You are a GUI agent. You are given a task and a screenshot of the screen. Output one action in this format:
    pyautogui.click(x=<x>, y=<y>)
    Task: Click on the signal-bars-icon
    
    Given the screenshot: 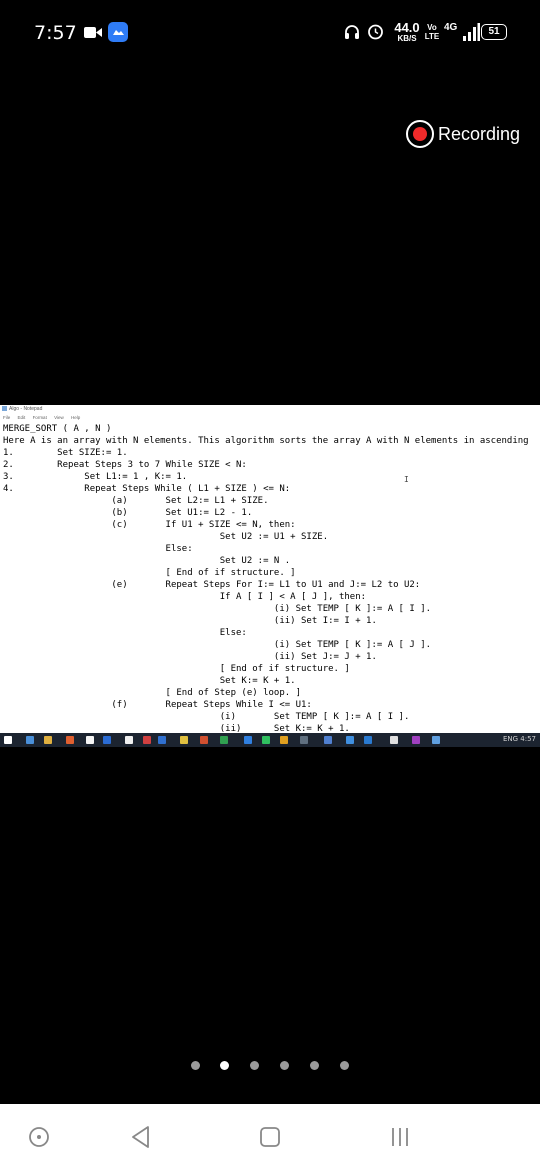 What is the action you would take?
    pyautogui.click(x=471, y=32)
    